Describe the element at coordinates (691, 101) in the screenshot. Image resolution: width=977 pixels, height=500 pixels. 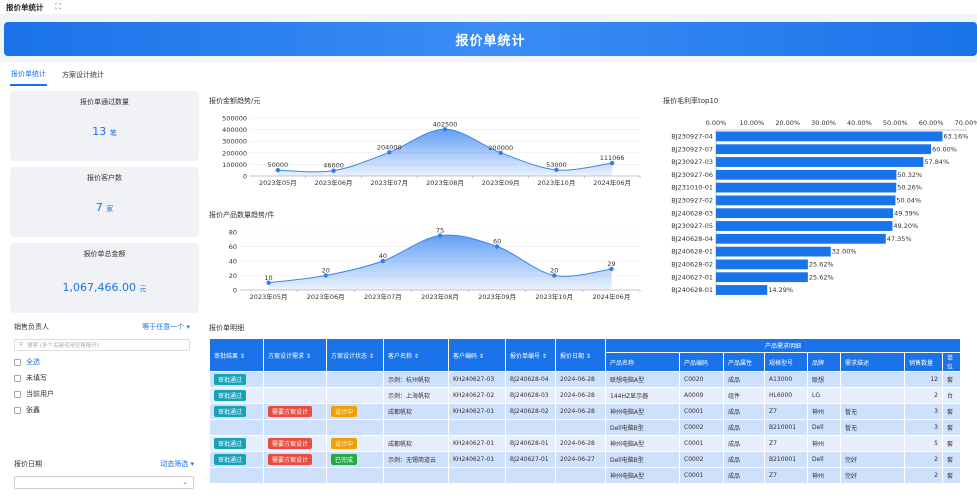
I see `margin-chart-title: 报价毛利率top10` at that location.